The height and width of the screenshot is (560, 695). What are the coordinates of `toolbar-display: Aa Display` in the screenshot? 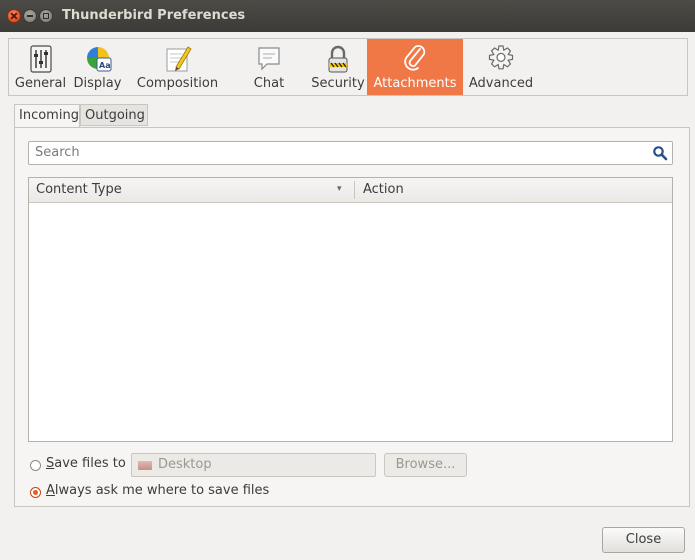 It's located at (97, 67).